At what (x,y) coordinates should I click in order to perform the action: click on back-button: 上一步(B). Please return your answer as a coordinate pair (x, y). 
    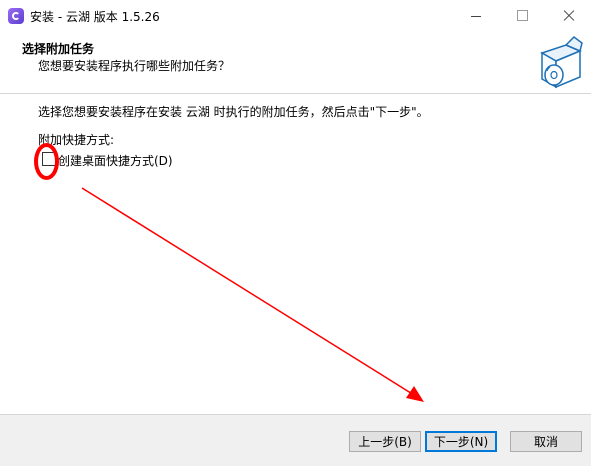
    Looking at the image, I should click on (385, 441).